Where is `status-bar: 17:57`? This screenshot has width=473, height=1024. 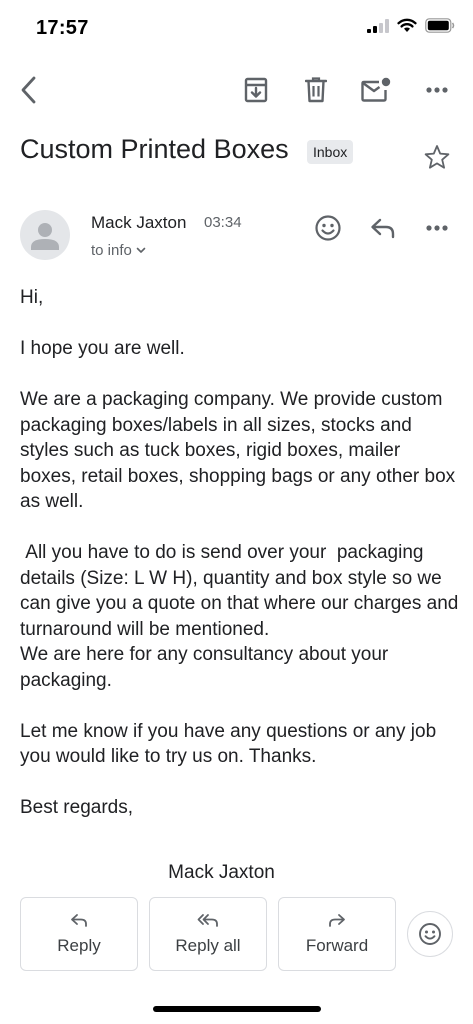
status-bar: 17:57 is located at coordinates (236, 28).